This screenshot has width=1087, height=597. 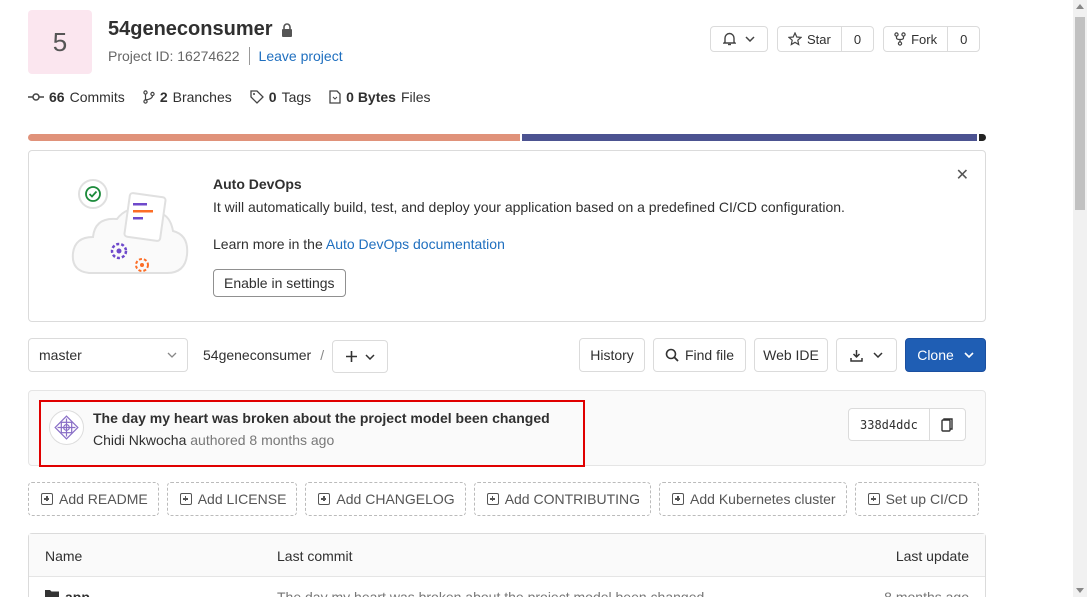 I want to click on project-title: 54geneconsumer, so click(x=200, y=29).